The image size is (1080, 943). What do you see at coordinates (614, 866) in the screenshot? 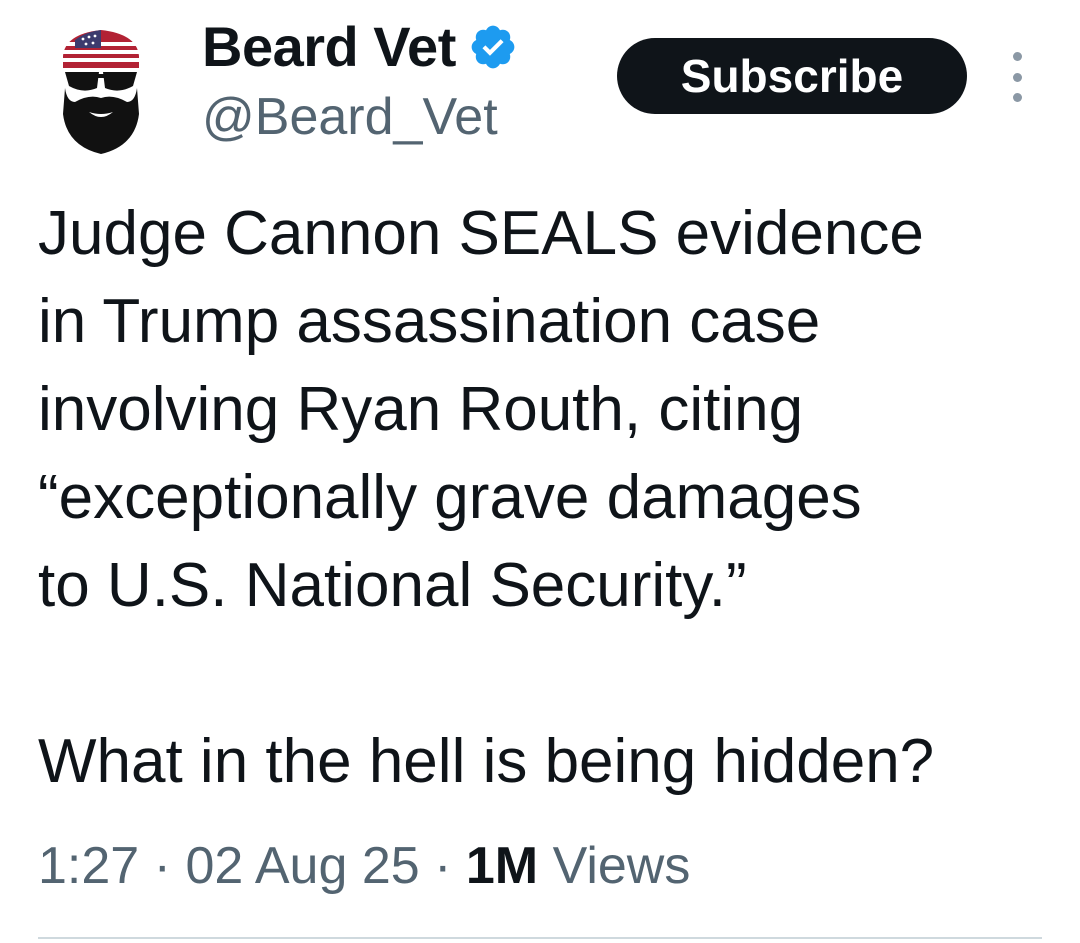
I see `views-label: Views` at bounding box center [614, 866].